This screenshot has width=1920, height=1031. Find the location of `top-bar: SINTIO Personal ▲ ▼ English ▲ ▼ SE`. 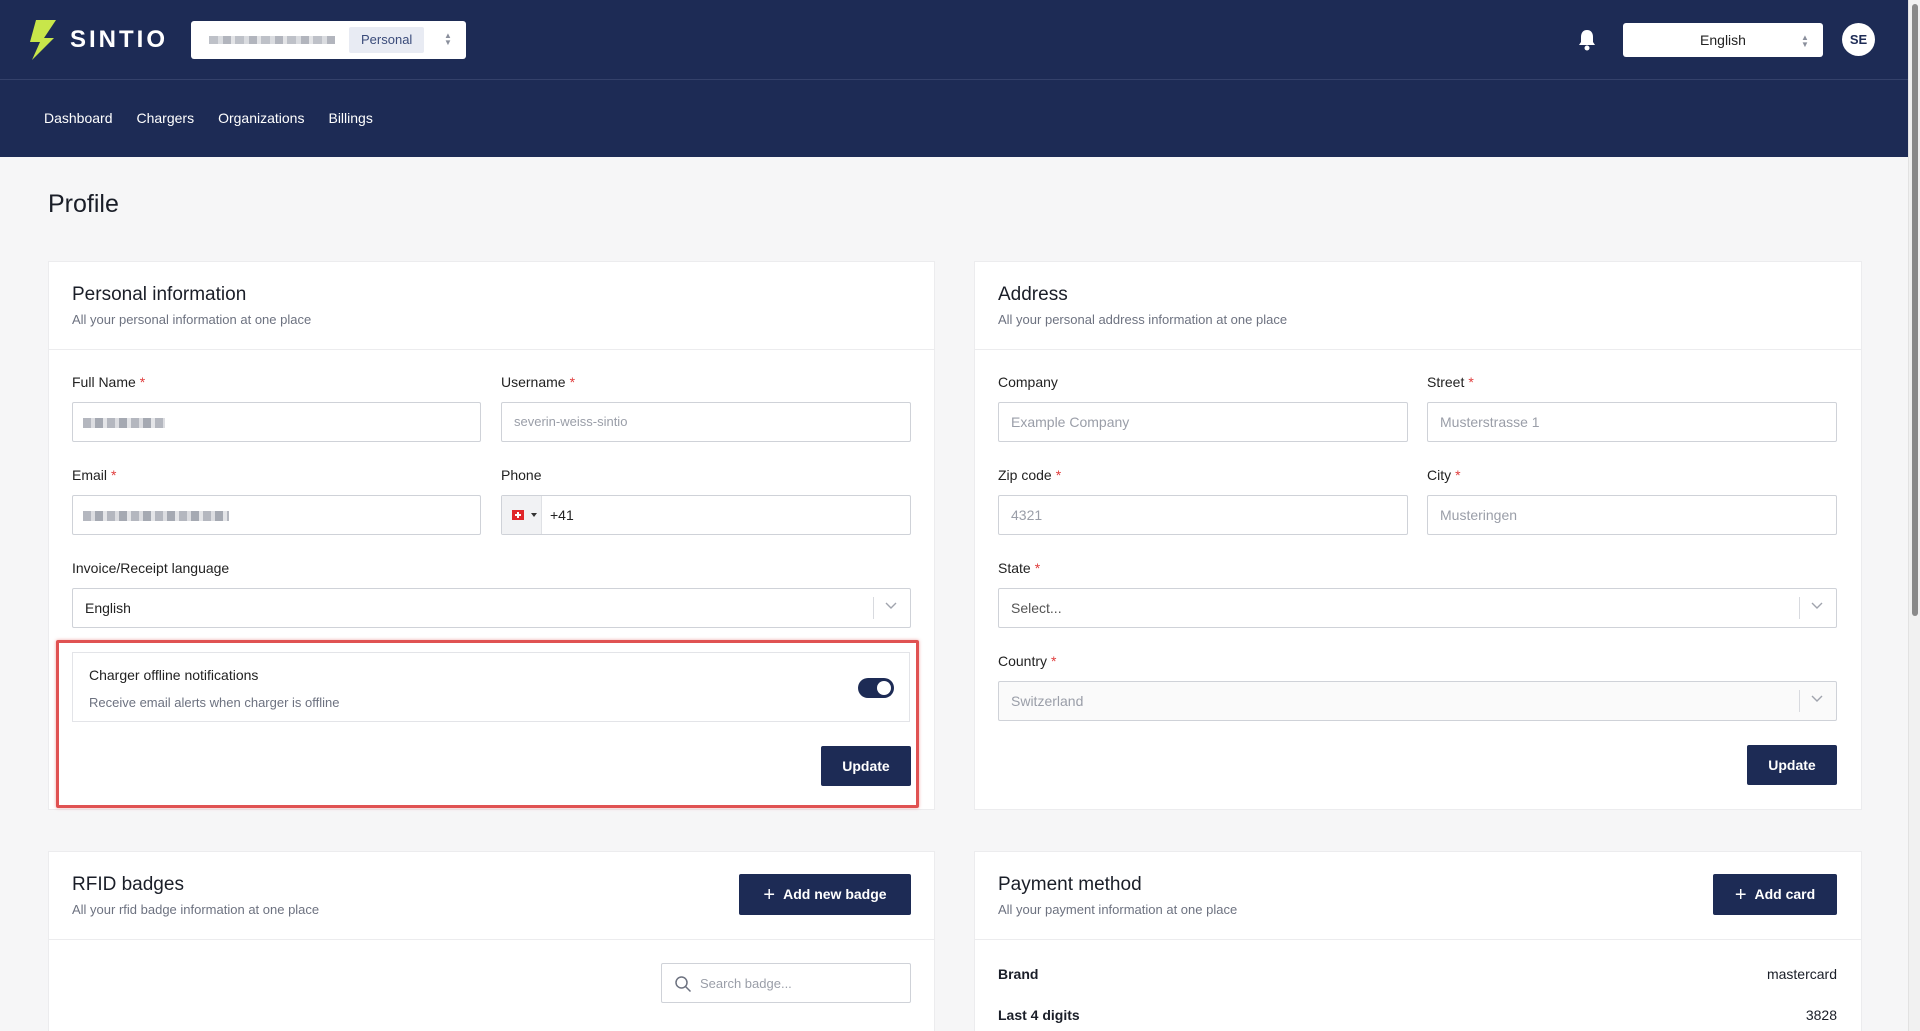

top-bar: SINTIO Personal ▲ ▼ English ▲ ▼ SE is located at coordinates (954, 40).